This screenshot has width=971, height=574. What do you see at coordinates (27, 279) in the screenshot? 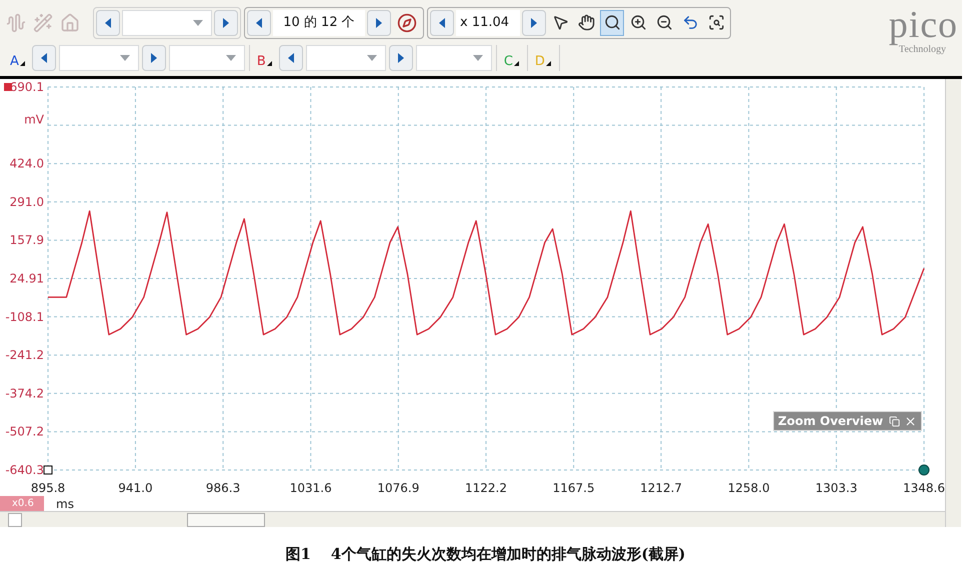
I see `y-axis-label: 24.91` at bounding box center [27, 279].